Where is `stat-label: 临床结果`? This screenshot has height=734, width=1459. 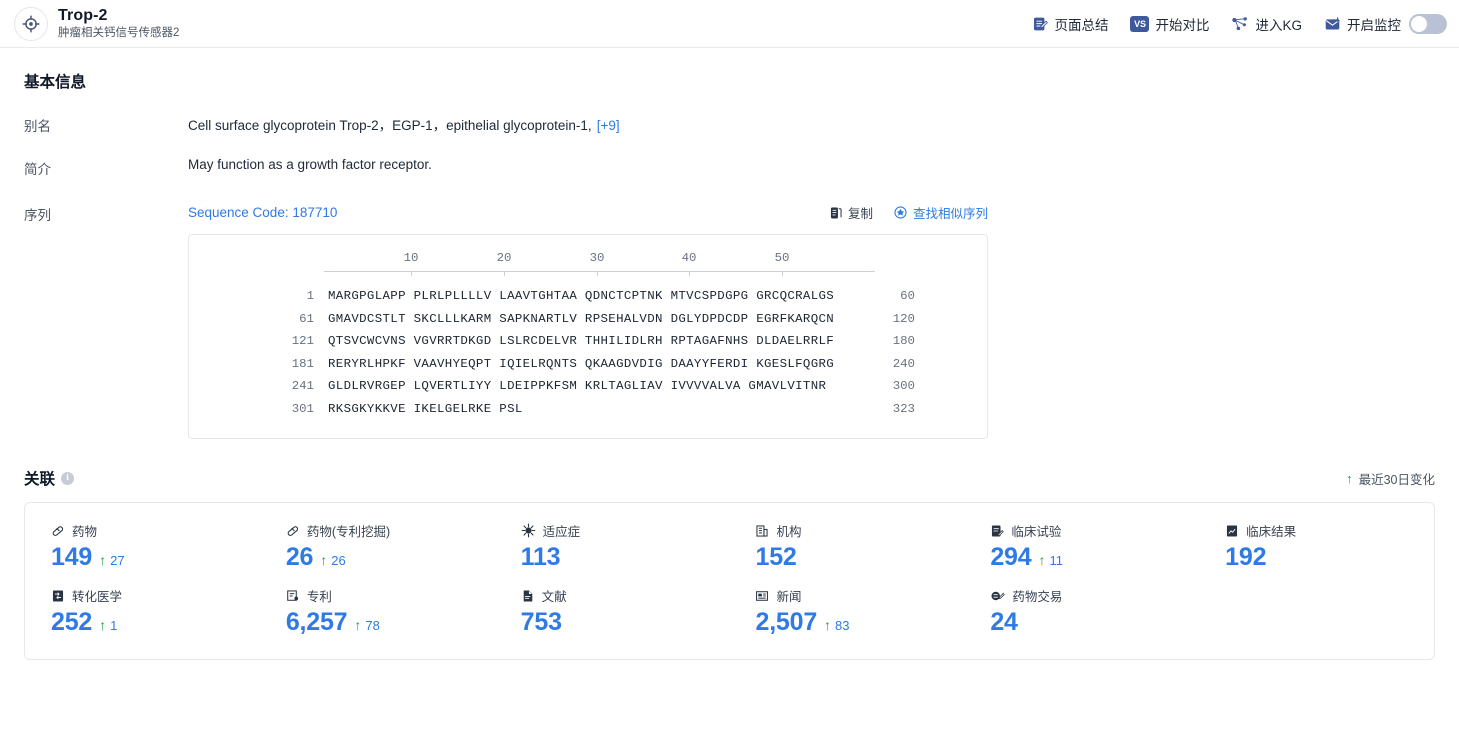 stat-label: 临床结果 is located at coordinates (1271, 532).